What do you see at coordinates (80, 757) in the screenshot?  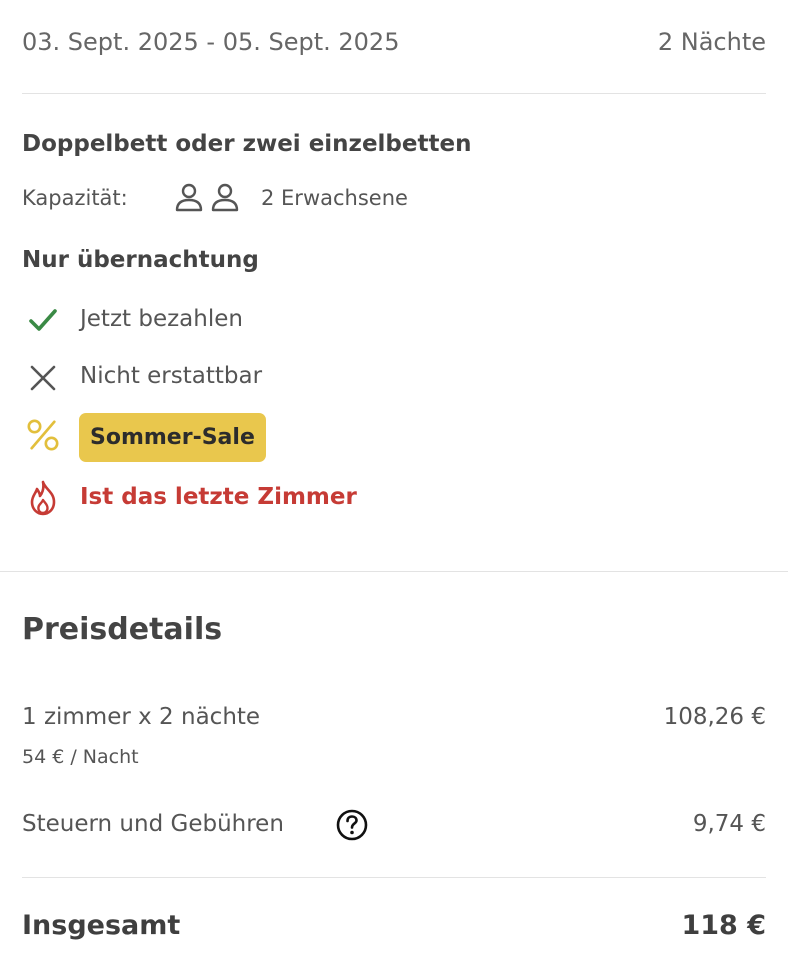 I see `per-night-price: 54 € / Nacht` at bounding box center [80, 757].